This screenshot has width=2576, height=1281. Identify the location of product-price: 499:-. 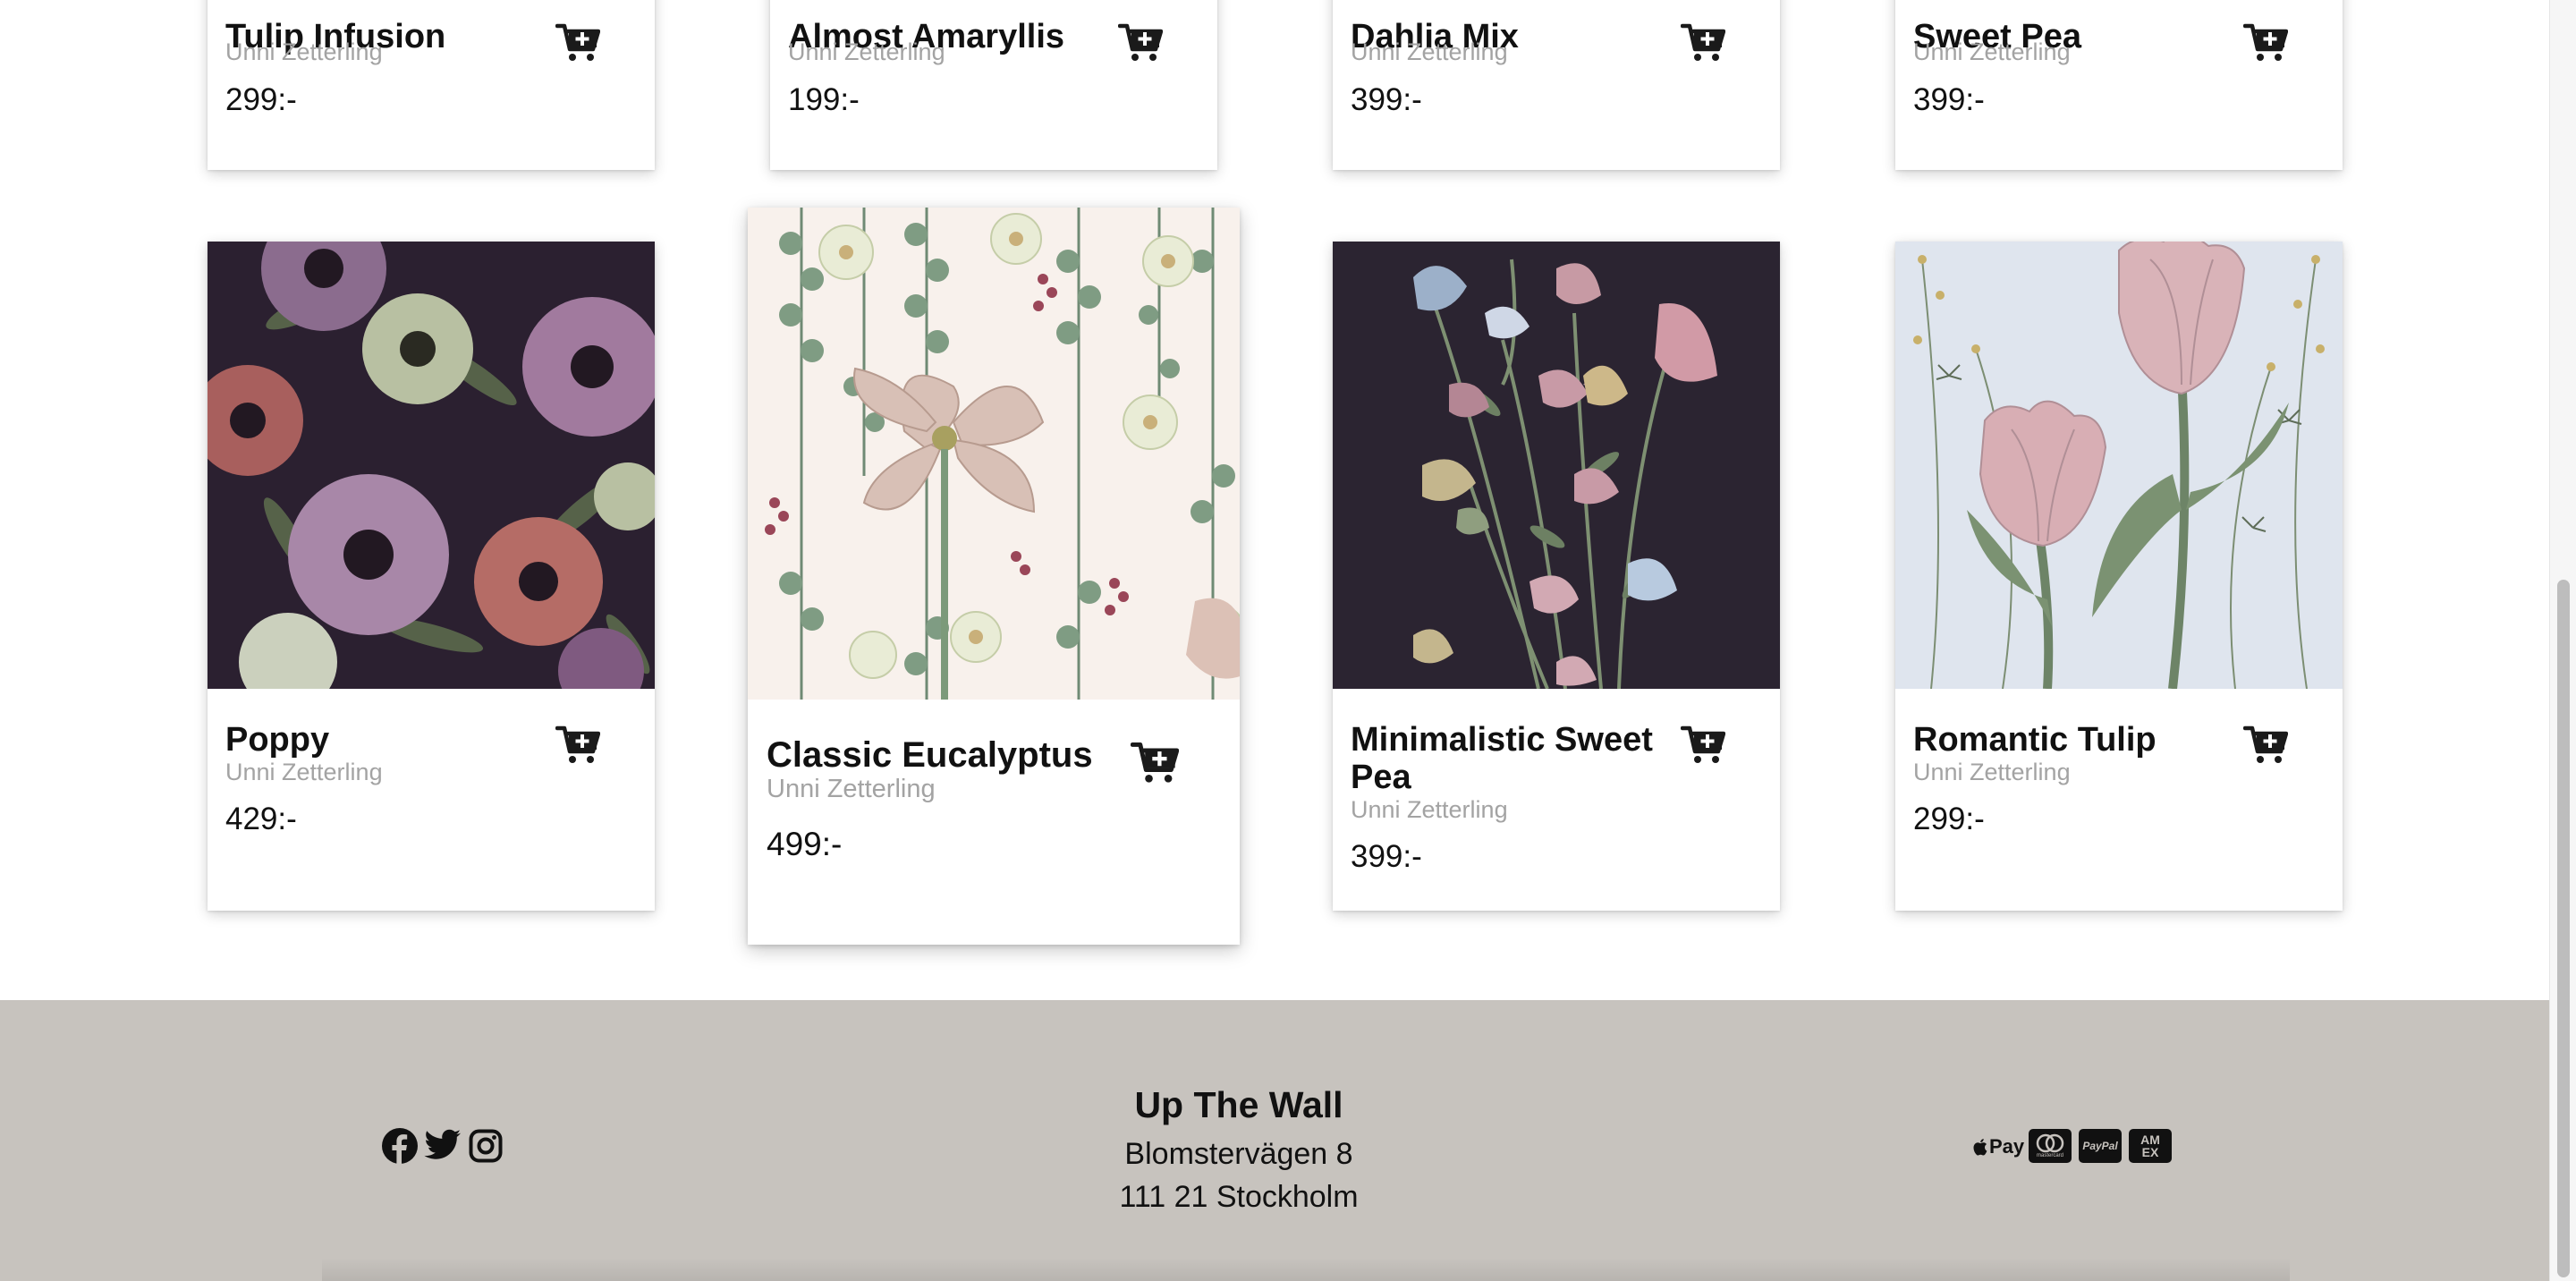
(805, 844).